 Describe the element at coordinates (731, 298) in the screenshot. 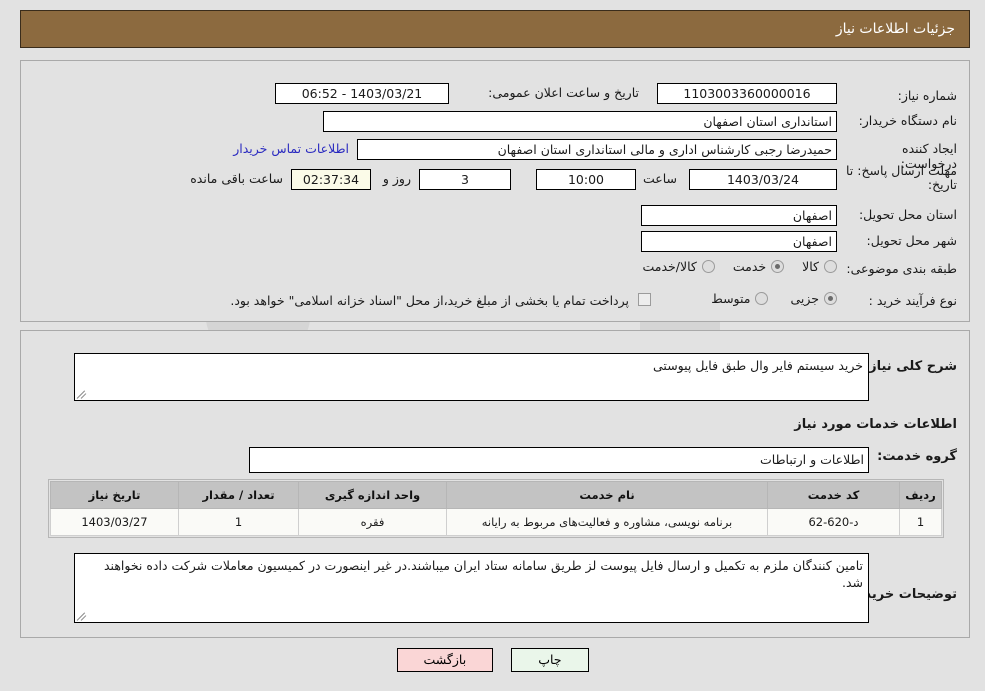

I see `process-option-label: متوسط` at that location.